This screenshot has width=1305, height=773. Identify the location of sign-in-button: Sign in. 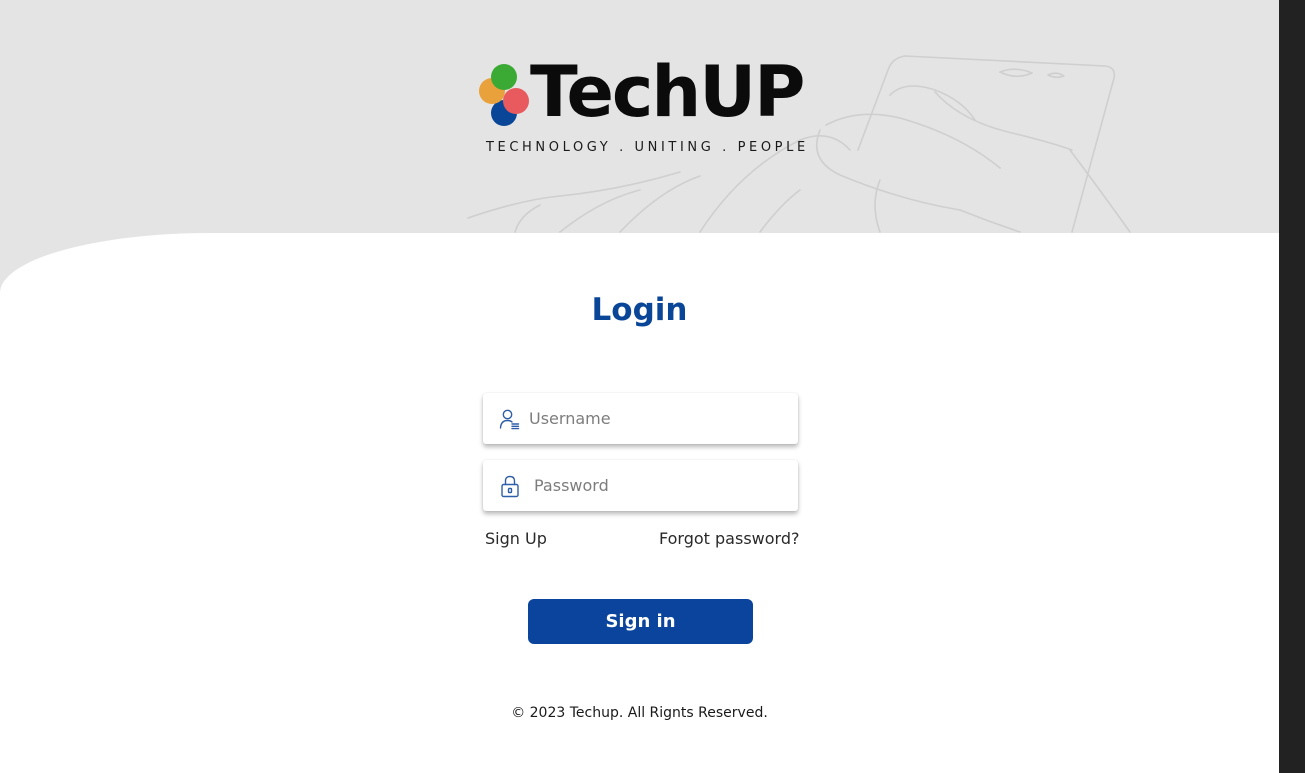
(640, 621).